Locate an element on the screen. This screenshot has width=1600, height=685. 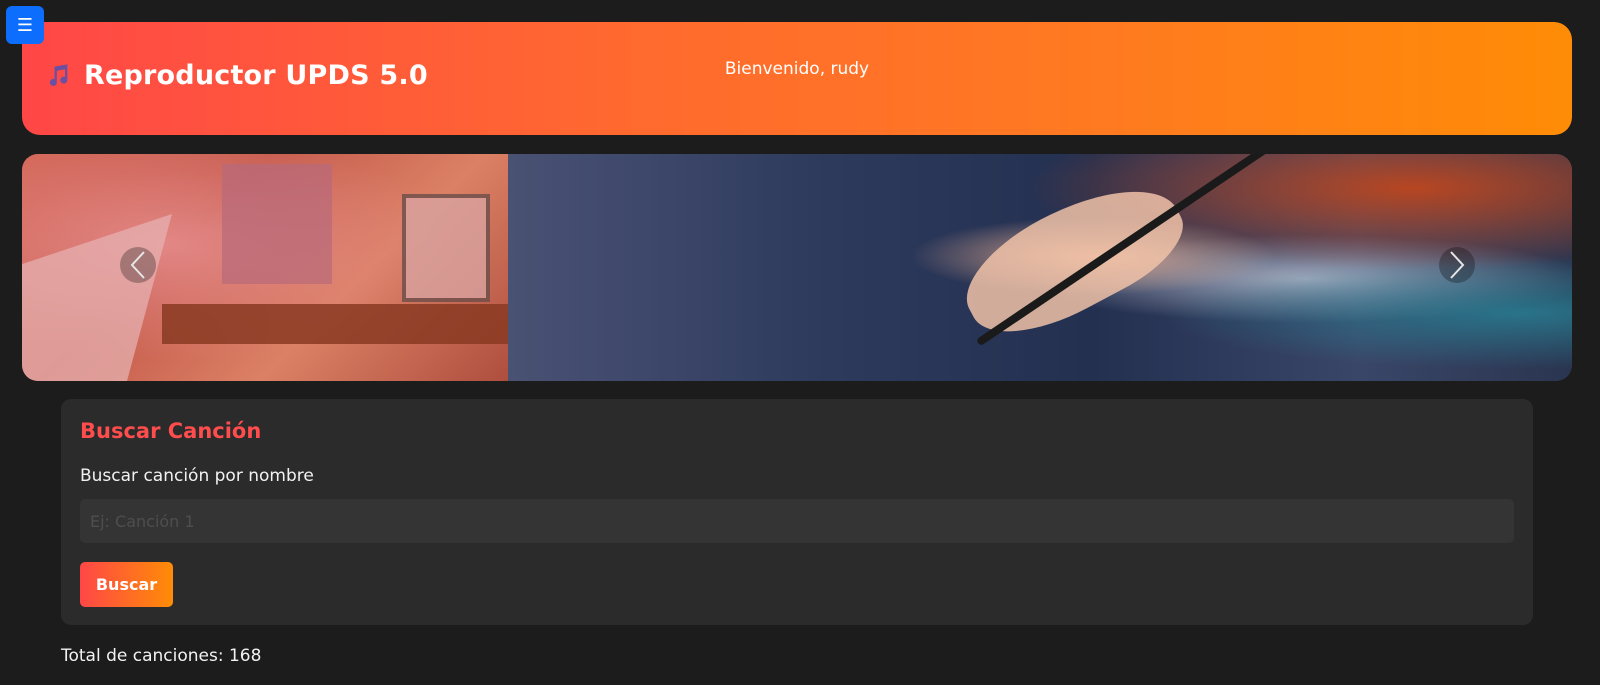
total-songs-count: Total de canciones: 168 is located at coordinates (161, 656).